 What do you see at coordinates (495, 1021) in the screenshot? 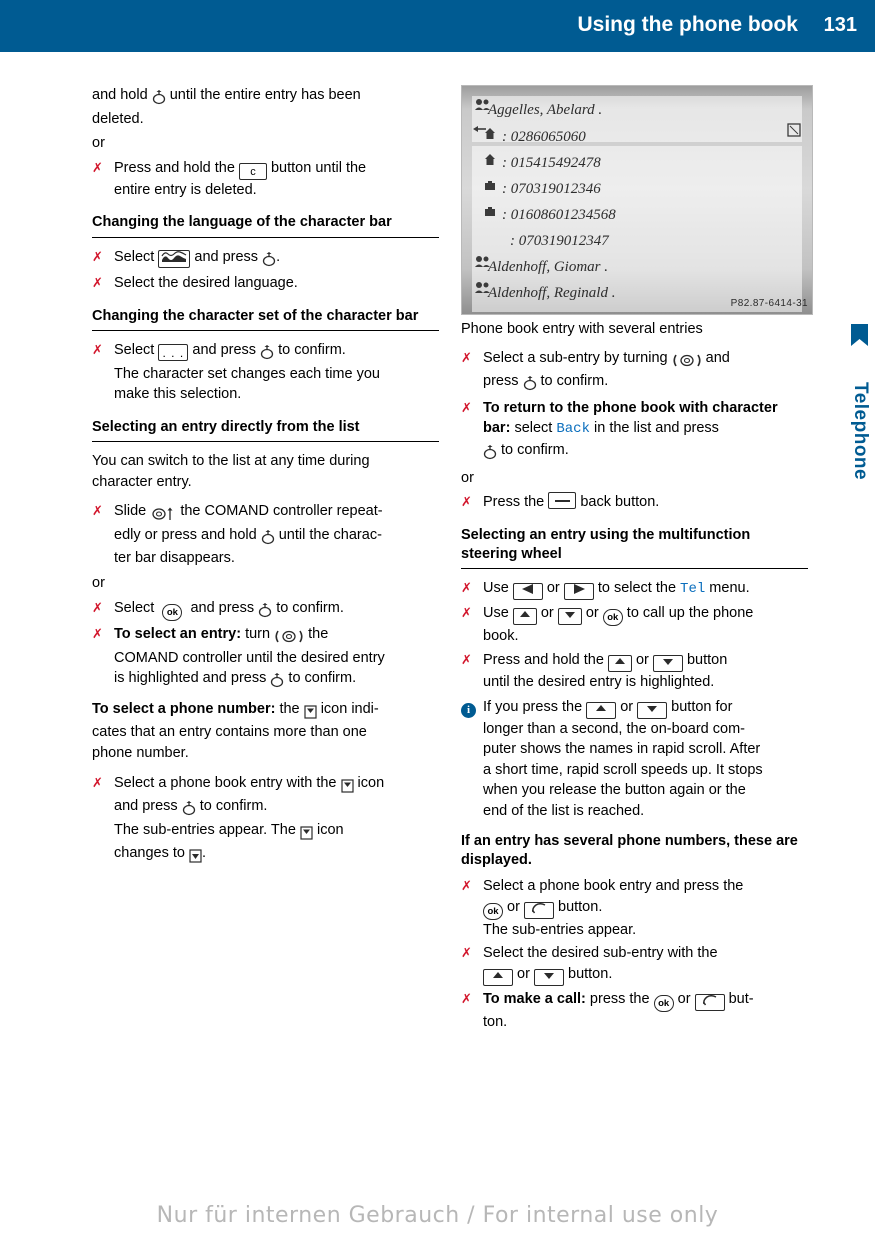
I see `text: ton.` at bounding box center [495, 1021].